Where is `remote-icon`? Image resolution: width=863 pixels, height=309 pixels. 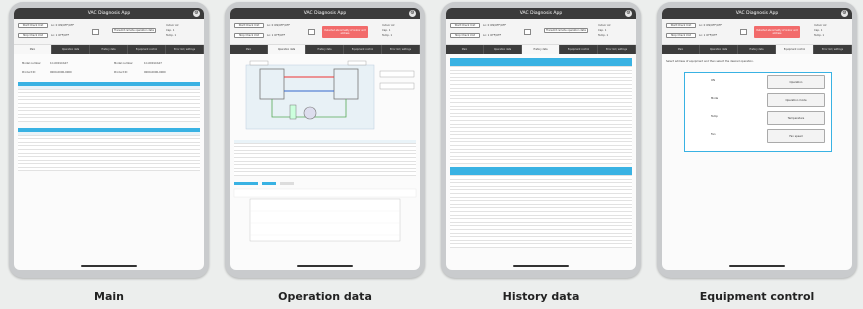 remote-icon is located at coordinates (527, 32).